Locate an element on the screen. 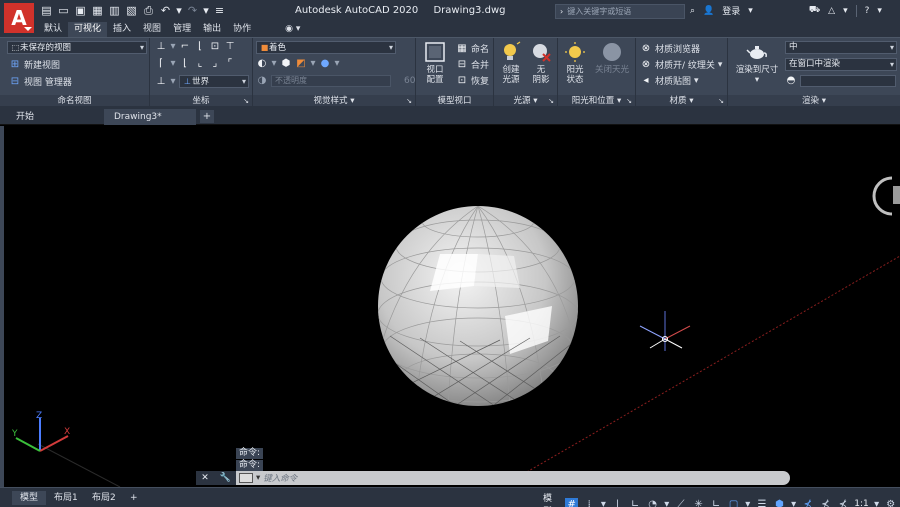 This screenshot has height=507, width=900. tab-collaborate: 协作 is located at coordinates (242, 29).